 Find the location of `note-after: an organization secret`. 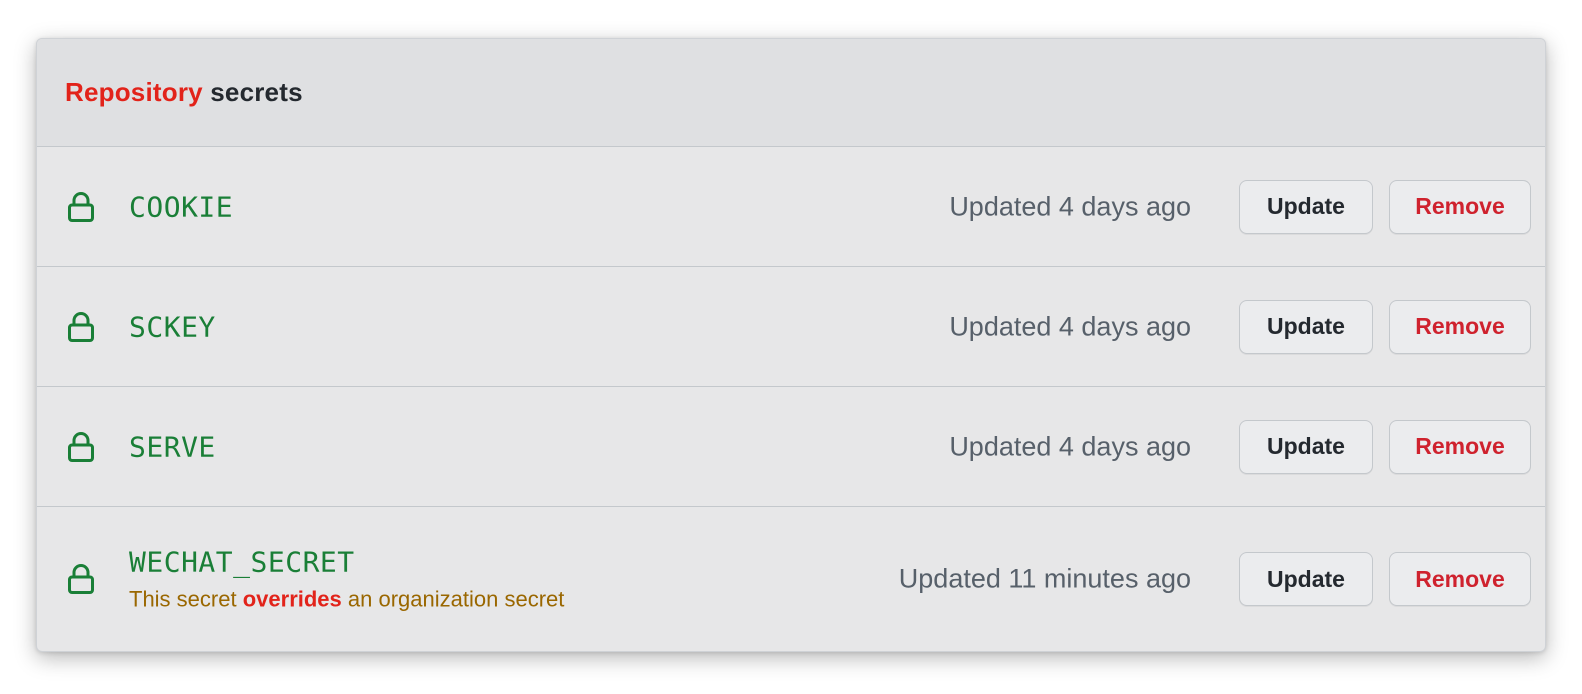

note-after: an organization secret is located at coordinates (456, 599).